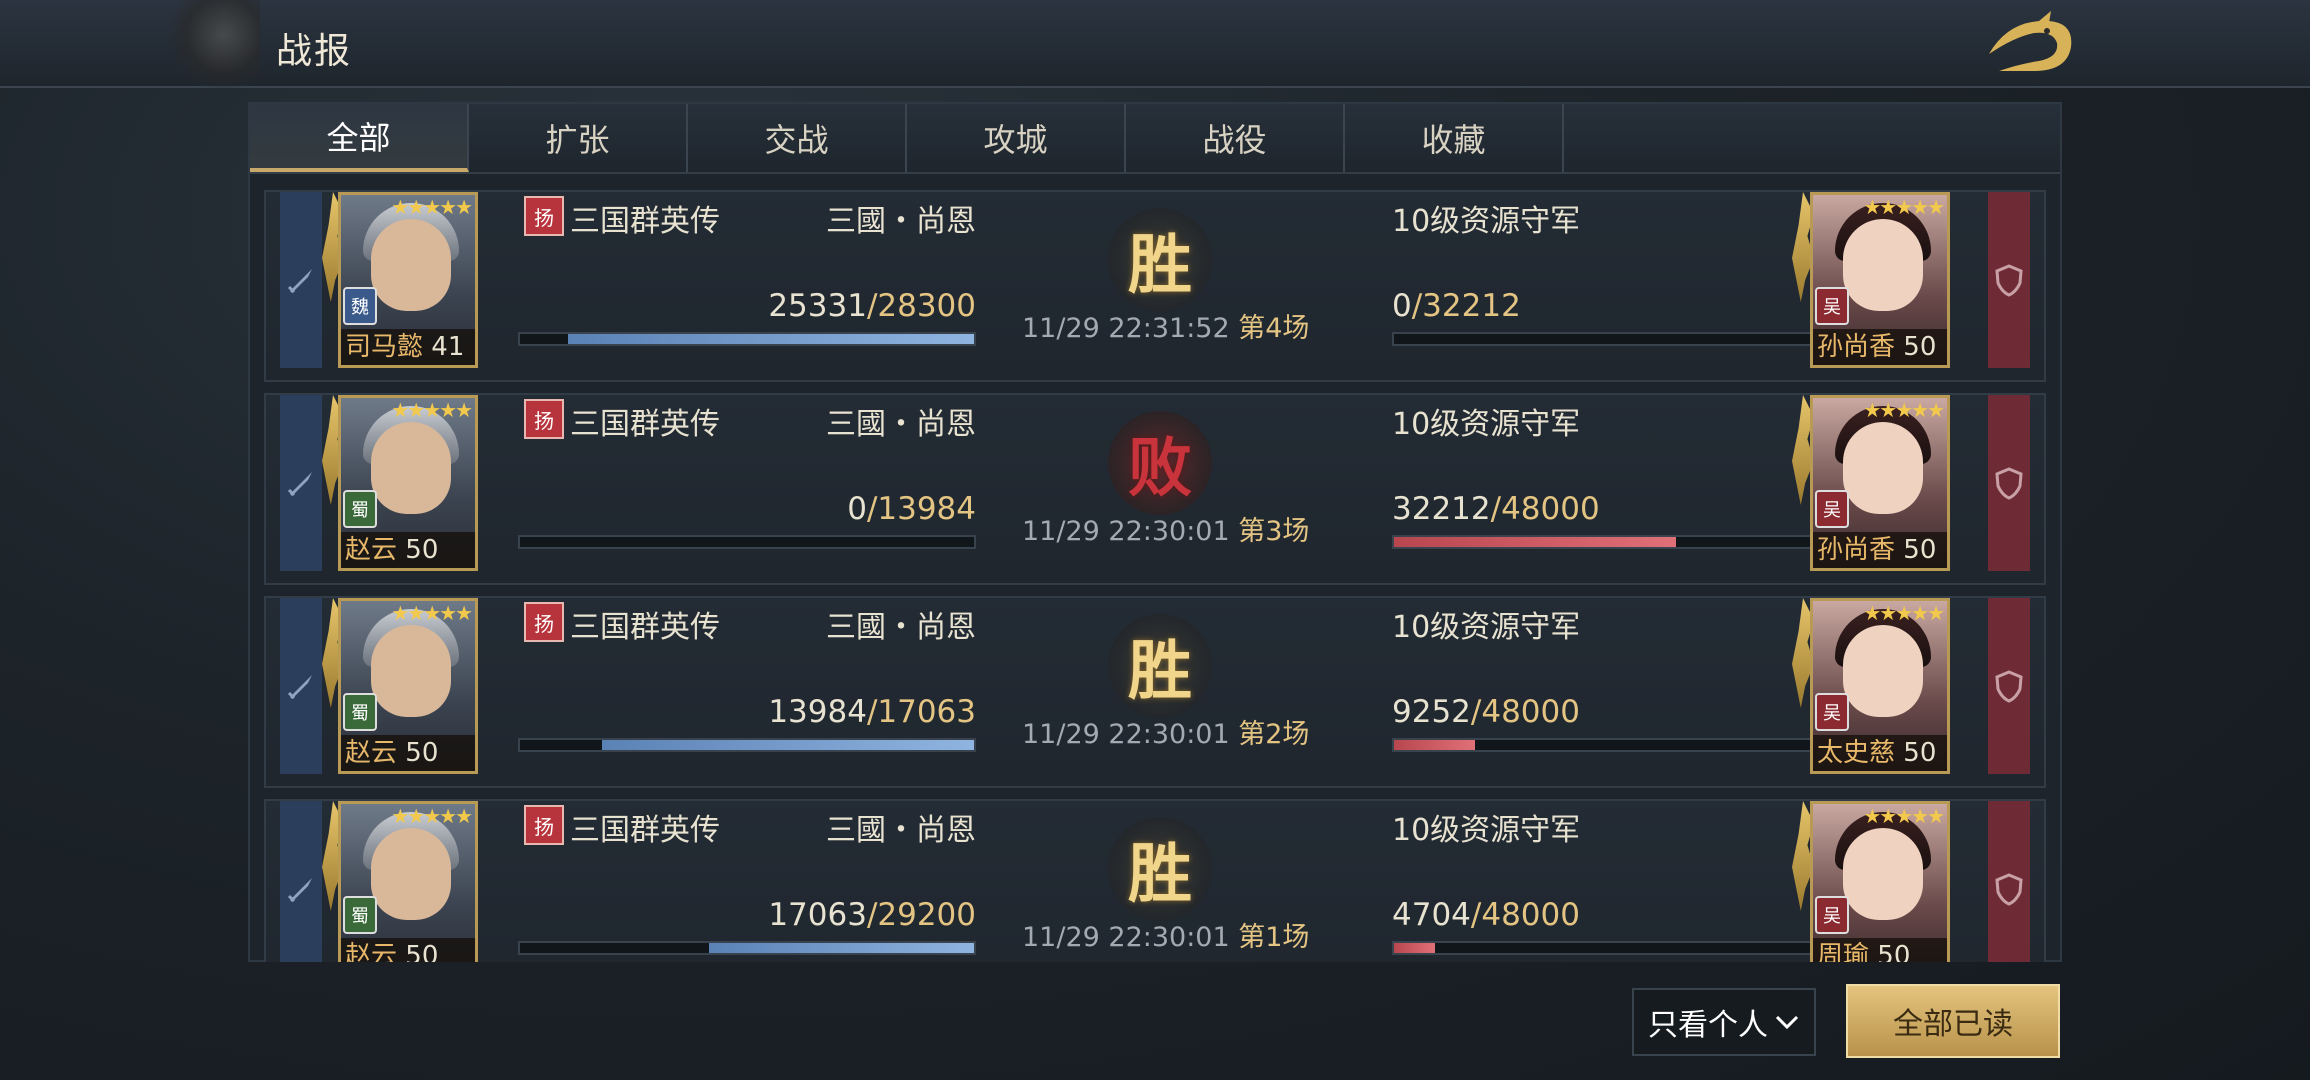  I want to click on tab-siege: 攻城, so click(1016, 138).